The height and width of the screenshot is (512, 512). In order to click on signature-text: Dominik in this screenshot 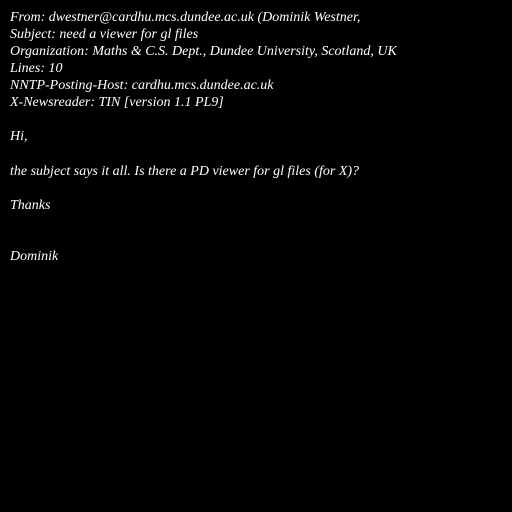, I will do `click(34, 256)`.